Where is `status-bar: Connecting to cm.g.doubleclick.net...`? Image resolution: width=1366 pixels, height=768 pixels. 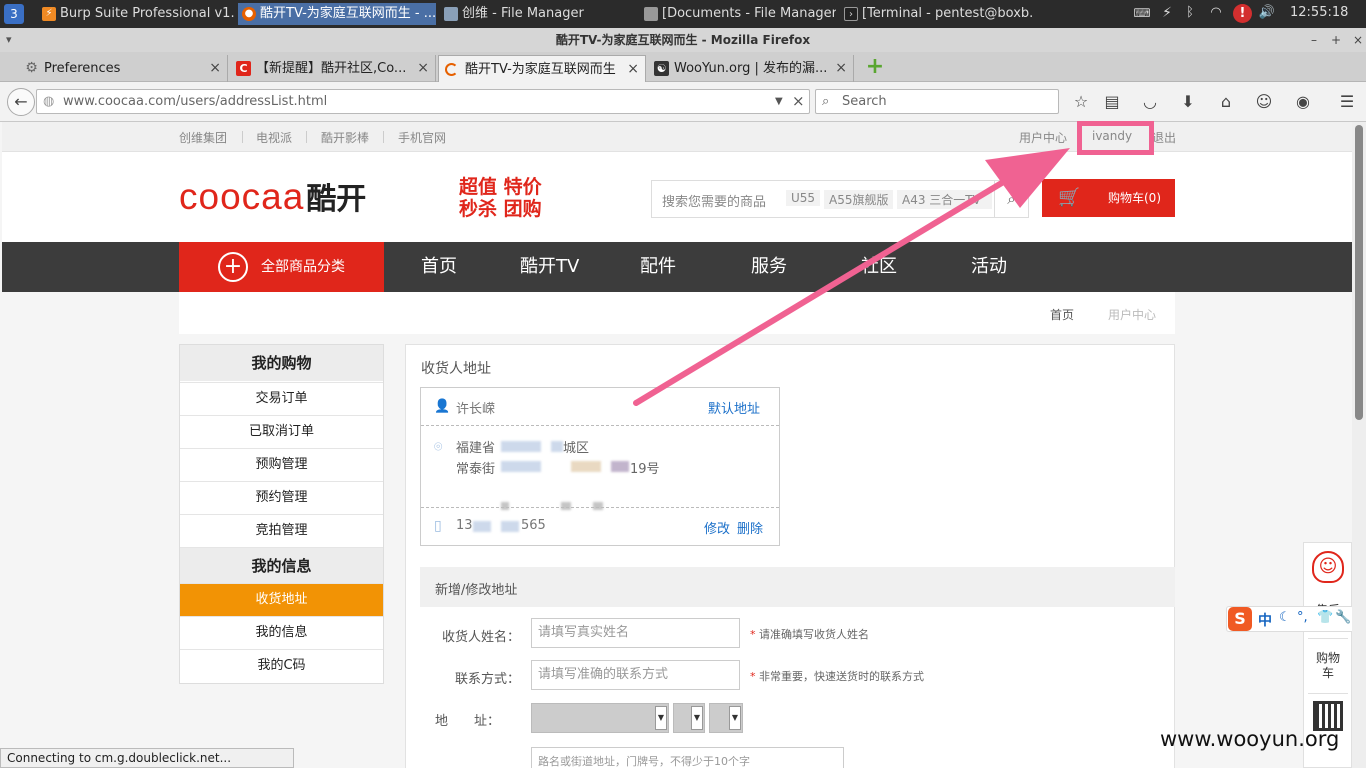 status-bar: Connecting to cm.g.doubleclick.net... is located at coordinates (147, 758).